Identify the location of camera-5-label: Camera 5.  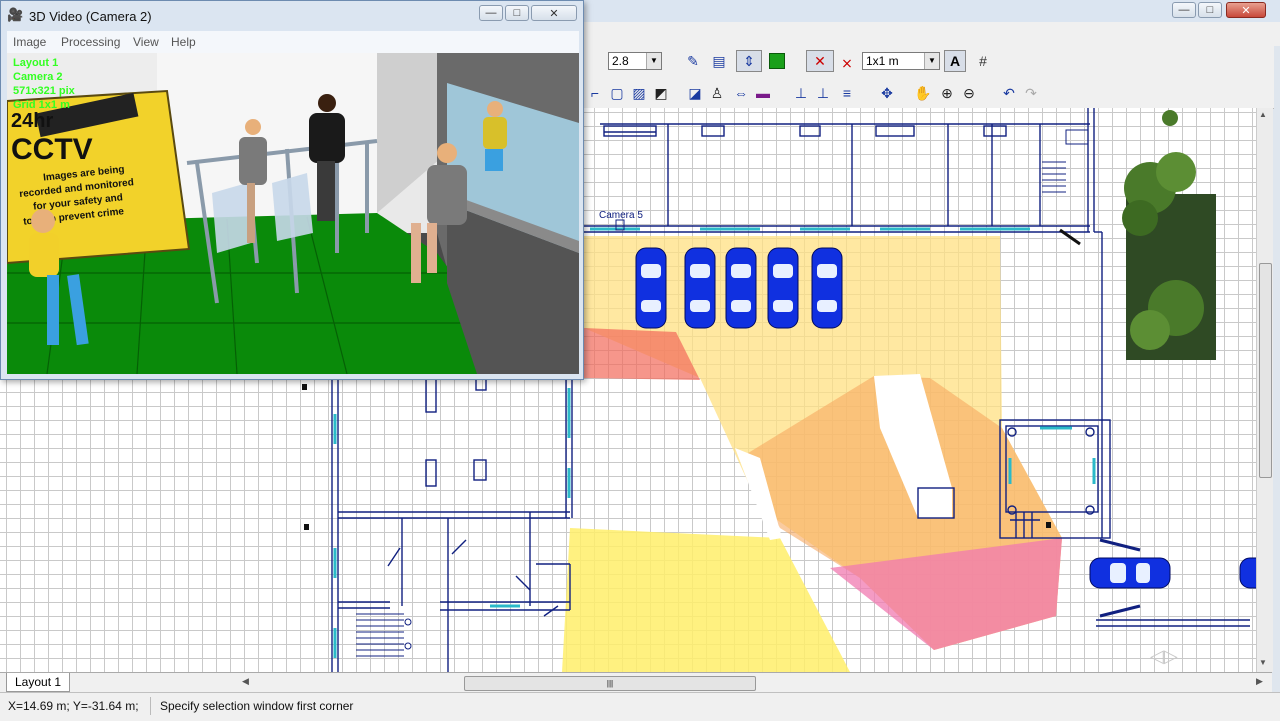
(621, 215).